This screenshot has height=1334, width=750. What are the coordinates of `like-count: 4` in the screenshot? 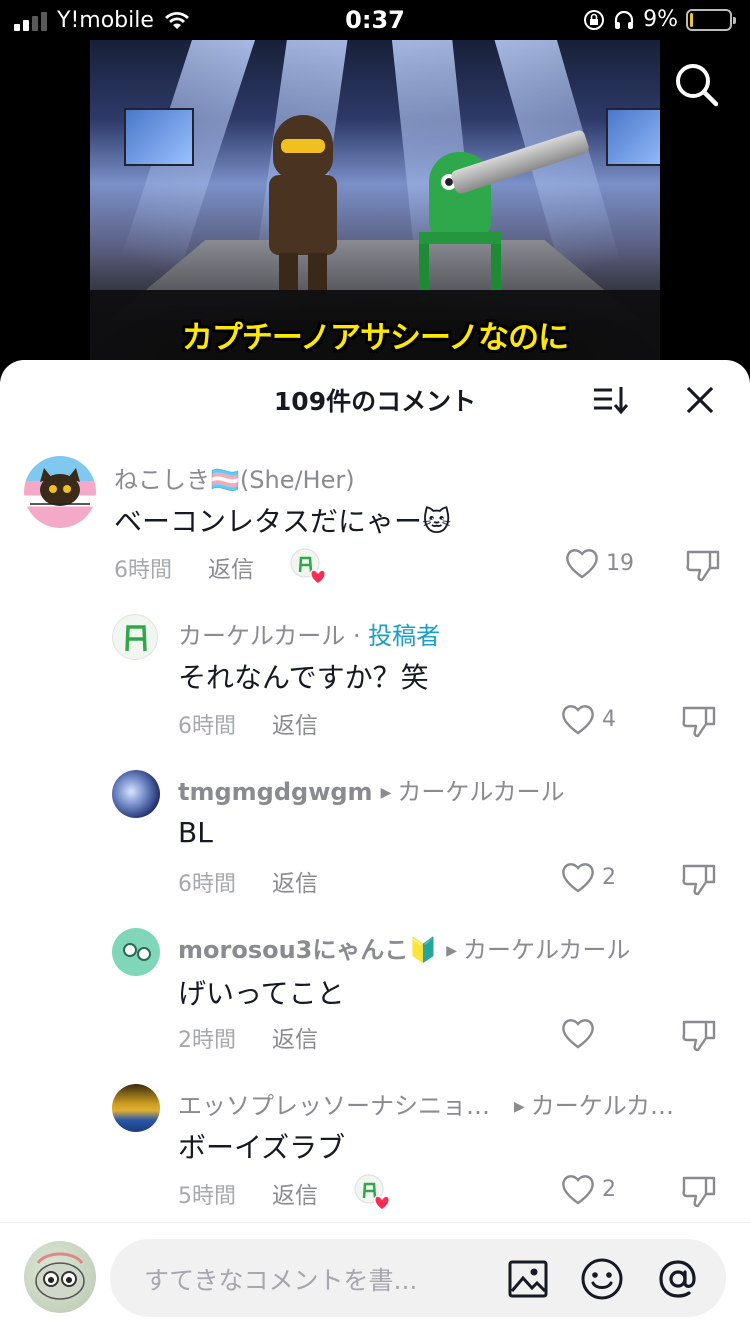 It's located at (609, 719).